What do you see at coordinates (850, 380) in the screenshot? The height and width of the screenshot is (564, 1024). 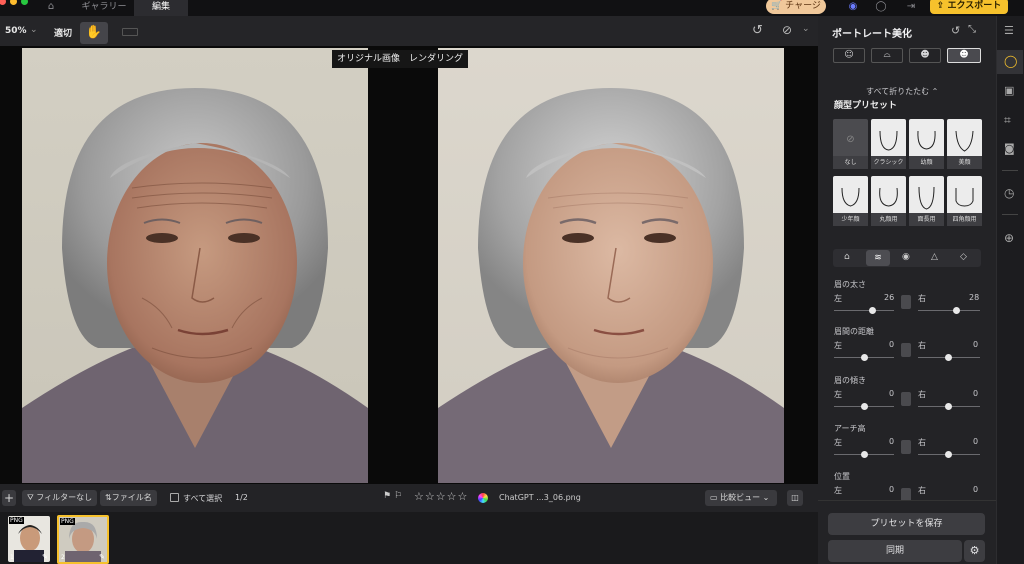 I see `slider-title: 眉の傾き` at bounding box center [850, 380].